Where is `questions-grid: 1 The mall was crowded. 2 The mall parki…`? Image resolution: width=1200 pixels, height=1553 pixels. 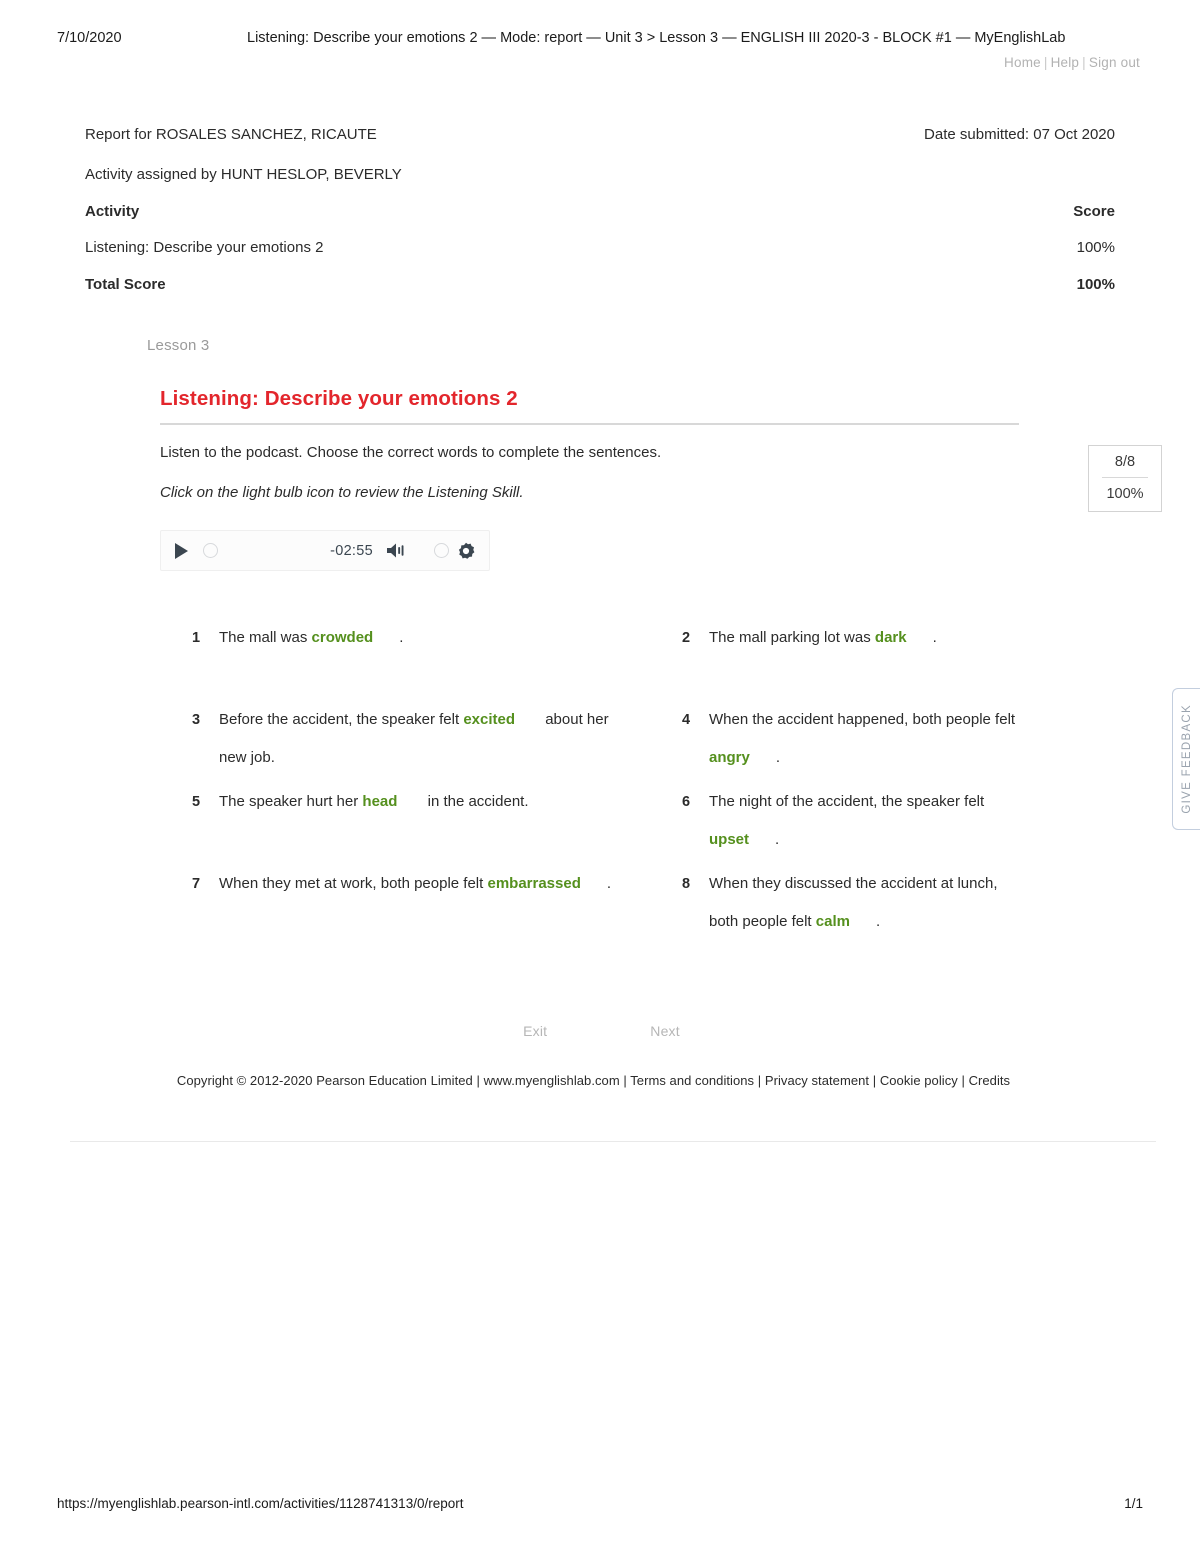
questions-grid: 1 The mall was crowded. 2 The mall parki… is located at coordinates (609, 783).